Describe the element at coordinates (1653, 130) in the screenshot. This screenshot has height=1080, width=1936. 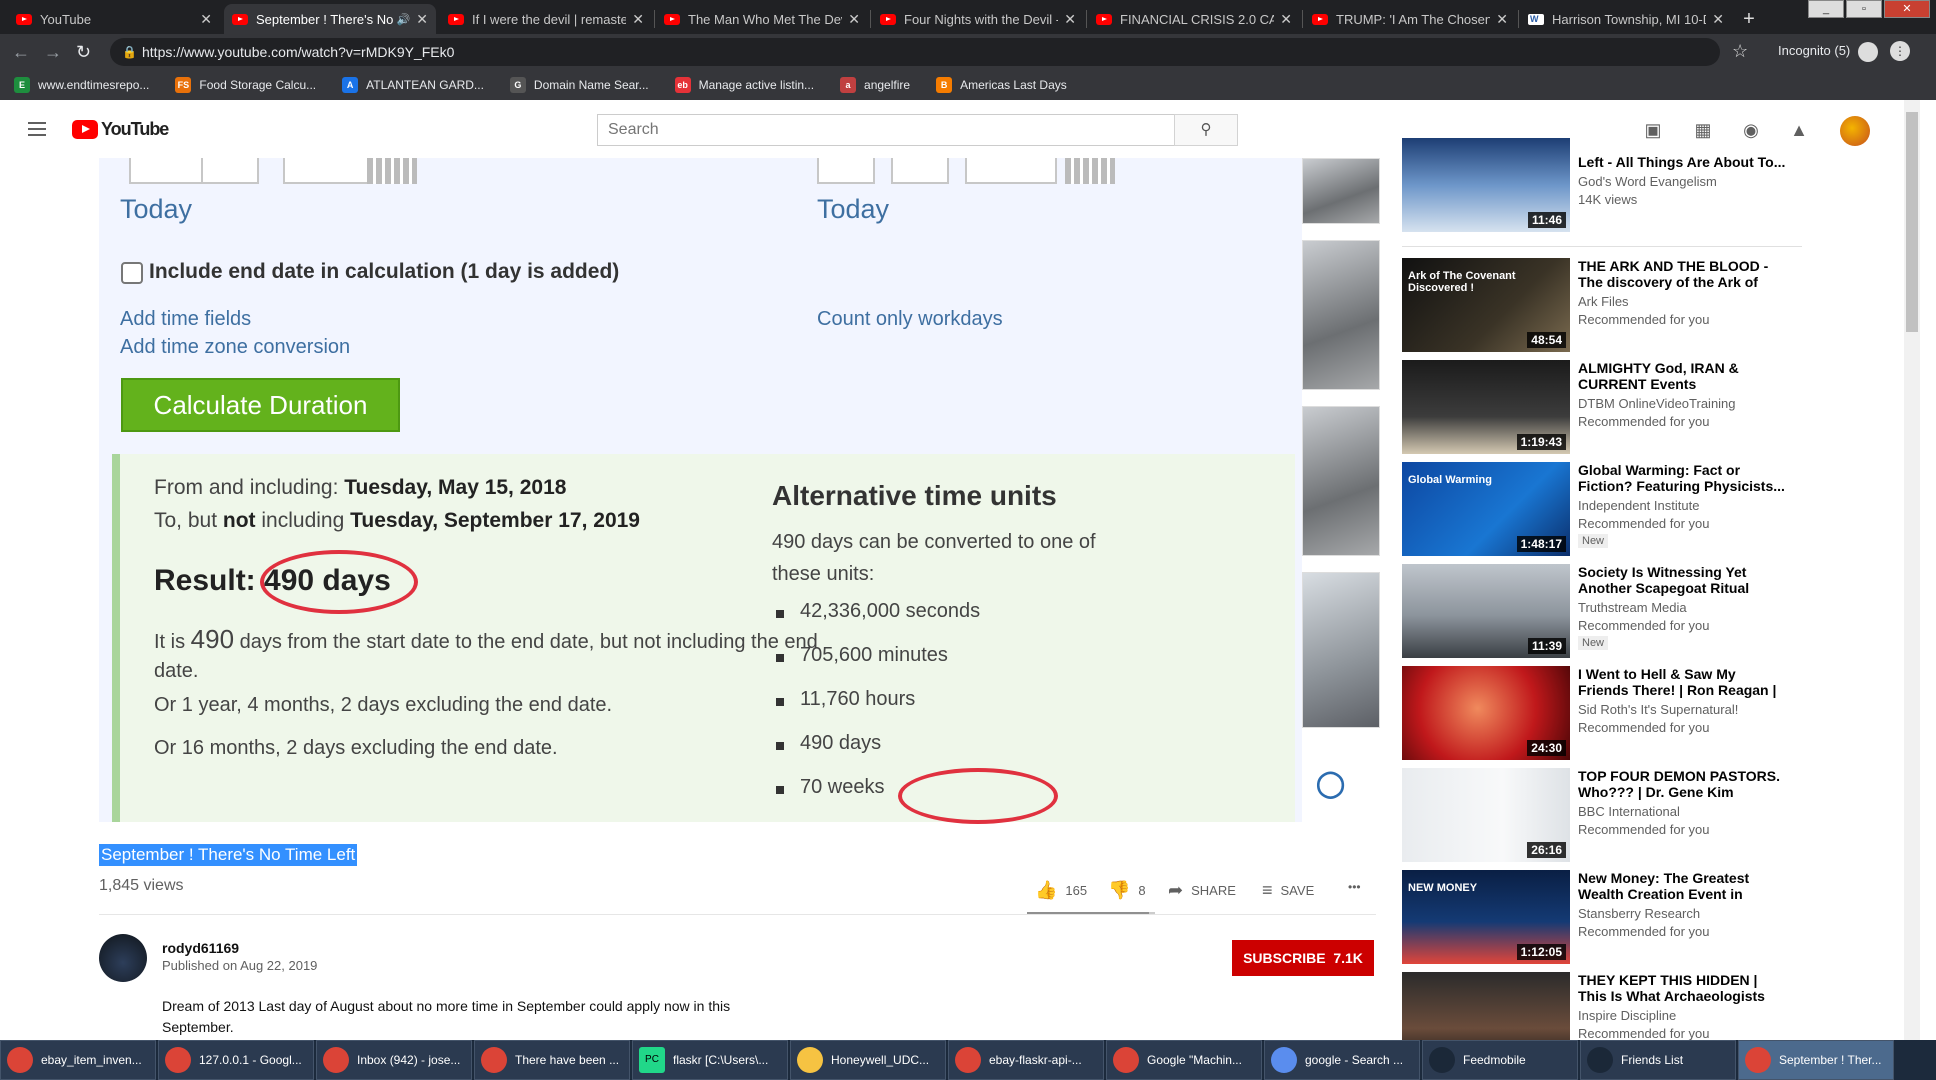
I see `create-video-icon: ▣` at that location.